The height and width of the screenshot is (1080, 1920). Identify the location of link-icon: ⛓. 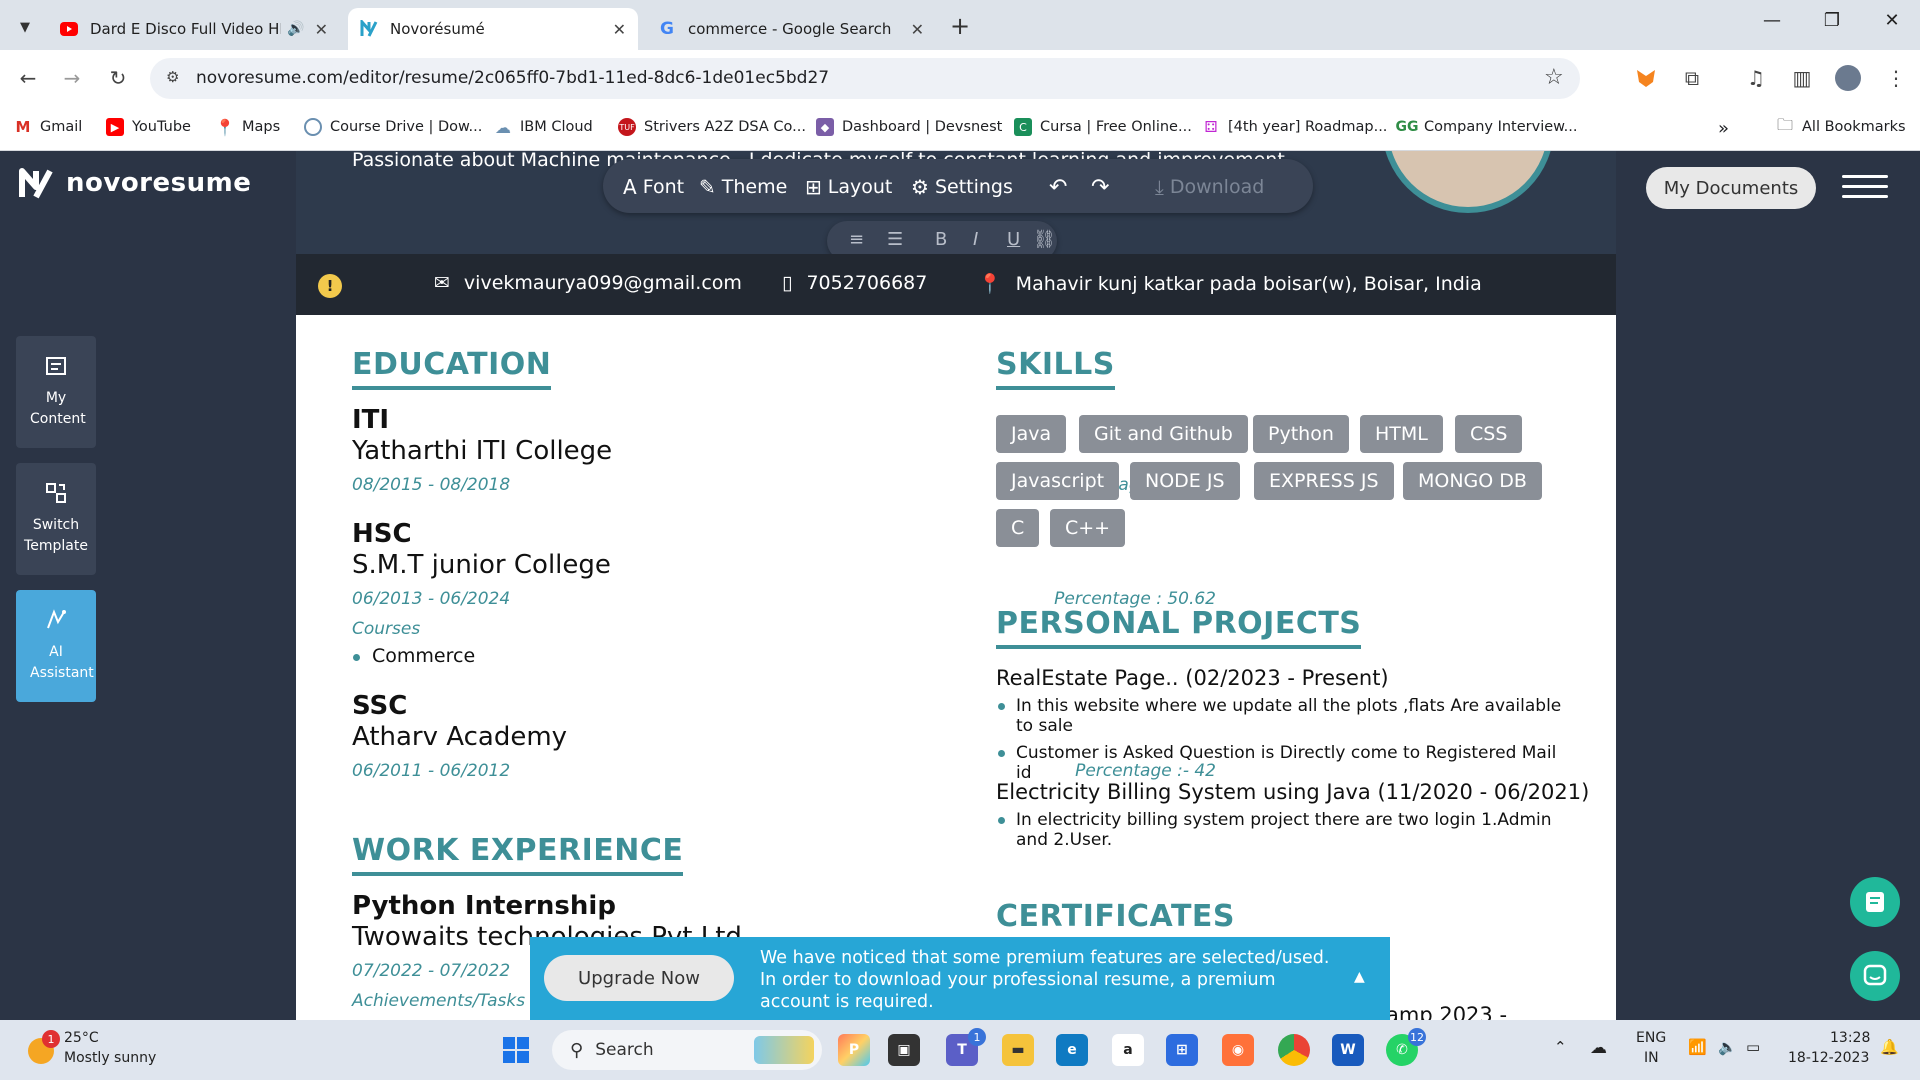
(1044, 239).